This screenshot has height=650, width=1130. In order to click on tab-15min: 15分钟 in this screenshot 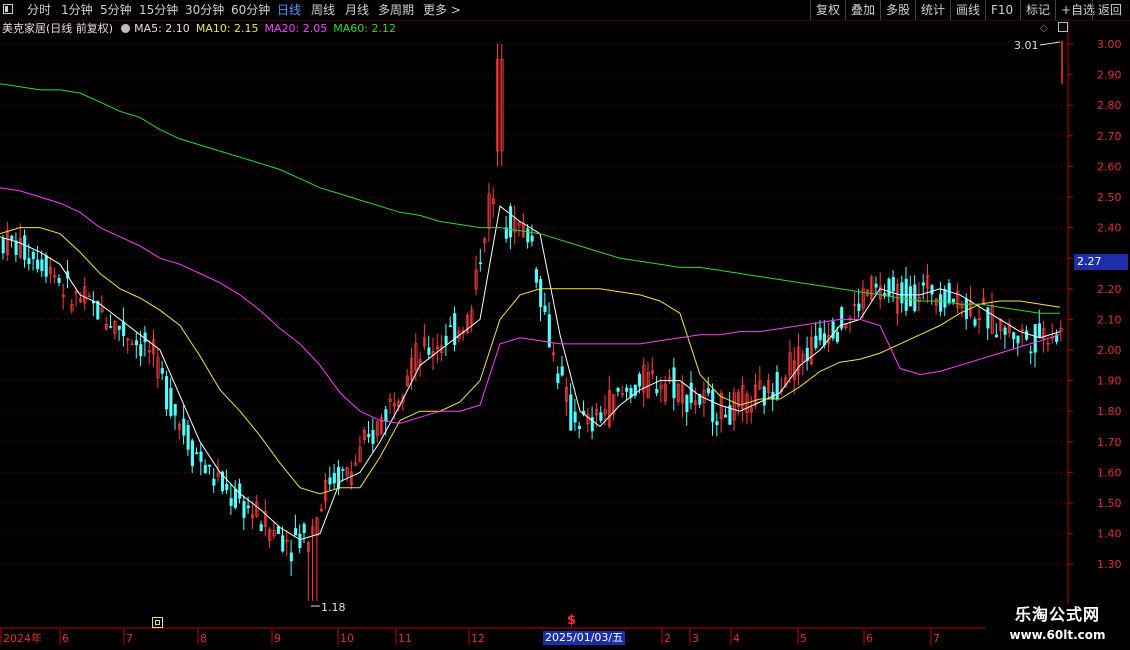, I will do `click(158, 10)`.